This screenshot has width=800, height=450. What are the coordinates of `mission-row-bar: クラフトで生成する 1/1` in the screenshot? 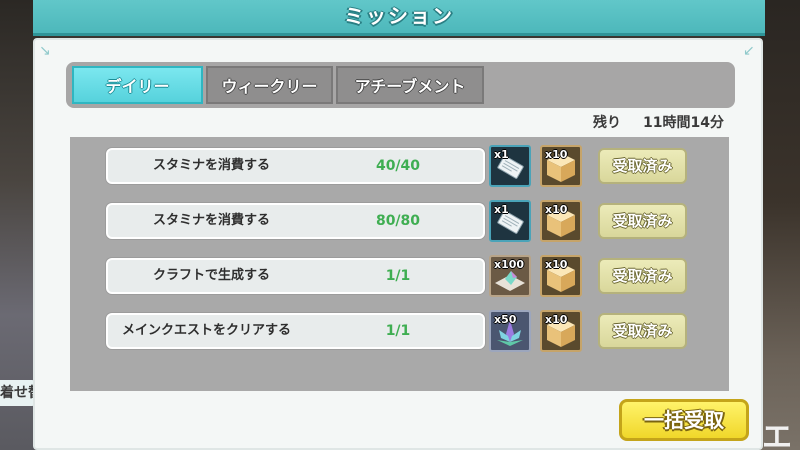 It's located at (295, 276).